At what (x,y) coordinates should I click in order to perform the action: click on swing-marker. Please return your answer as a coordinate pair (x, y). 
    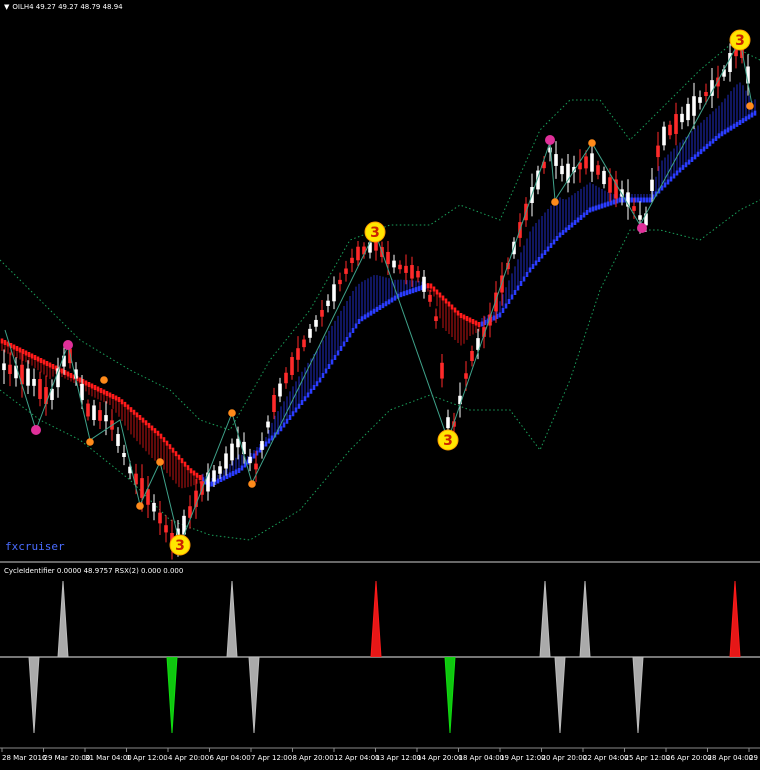
    Looking at the image, I should click on (104, 380).